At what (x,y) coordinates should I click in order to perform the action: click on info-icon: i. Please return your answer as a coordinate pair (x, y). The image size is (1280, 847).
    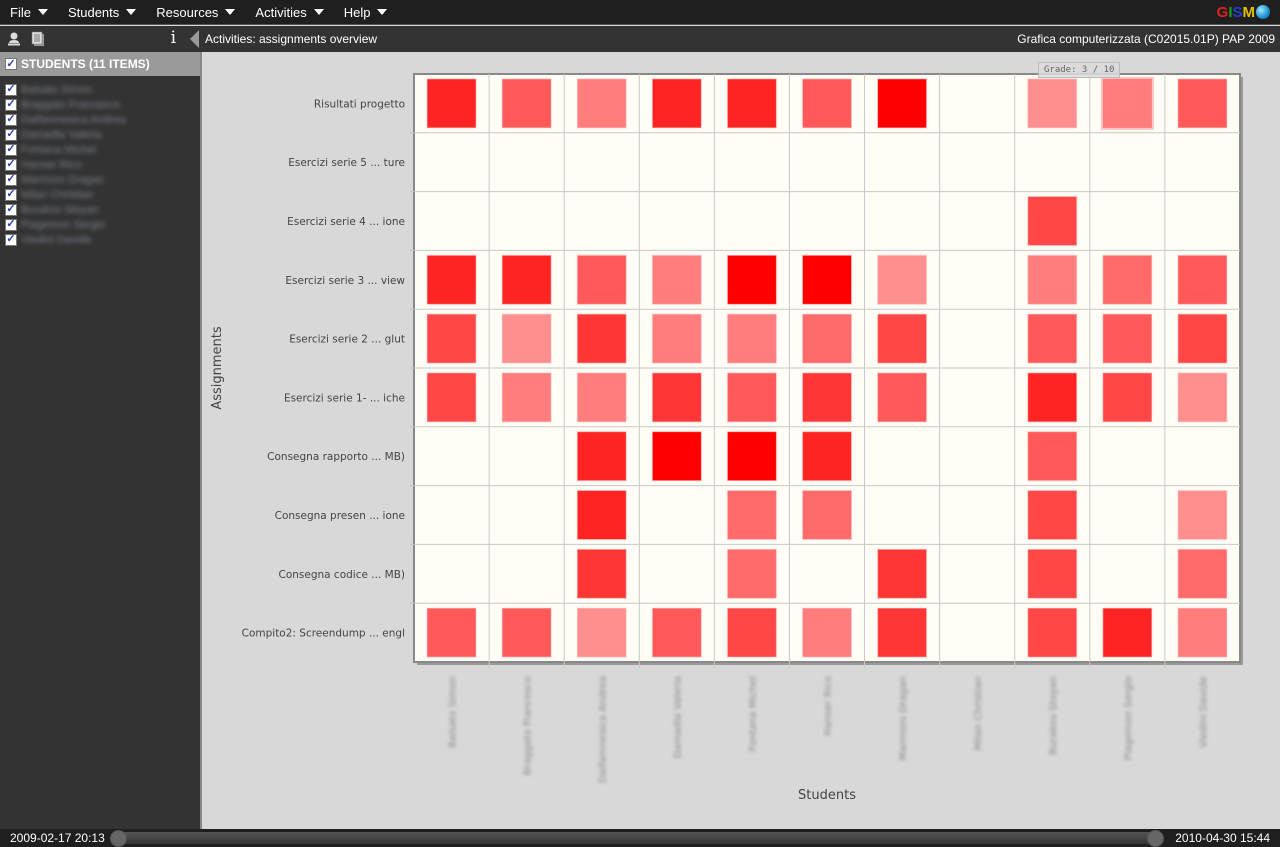
    Looking at the image, I should click on (173, 38).